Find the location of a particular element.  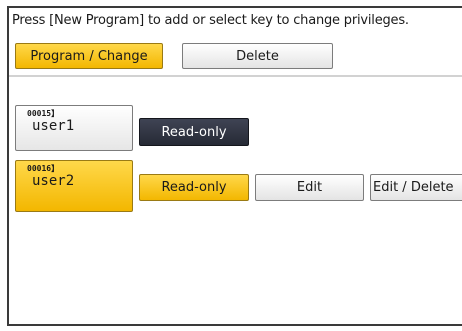

program-change-tab: Program / Change is located at coordinates (89, 56).